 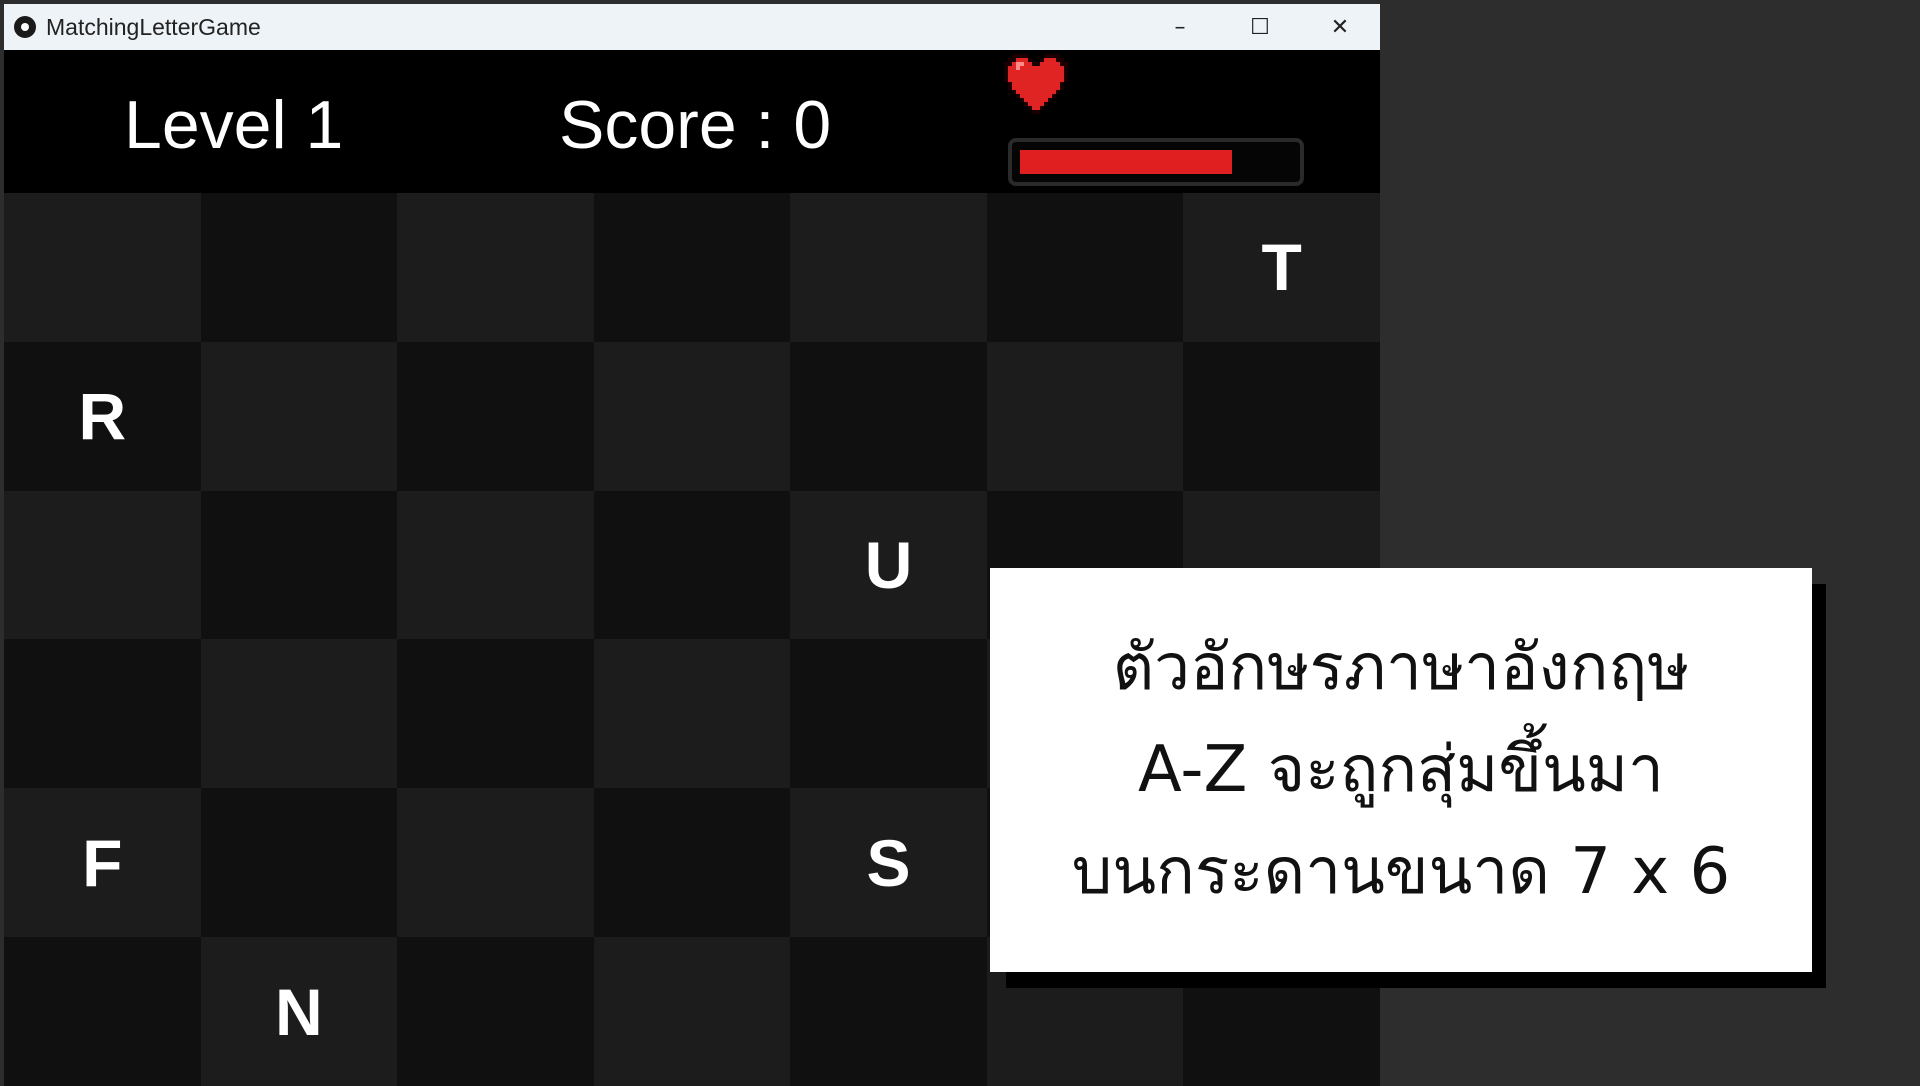 I want to click on letter-tile: F, so click(x=102, y=863).